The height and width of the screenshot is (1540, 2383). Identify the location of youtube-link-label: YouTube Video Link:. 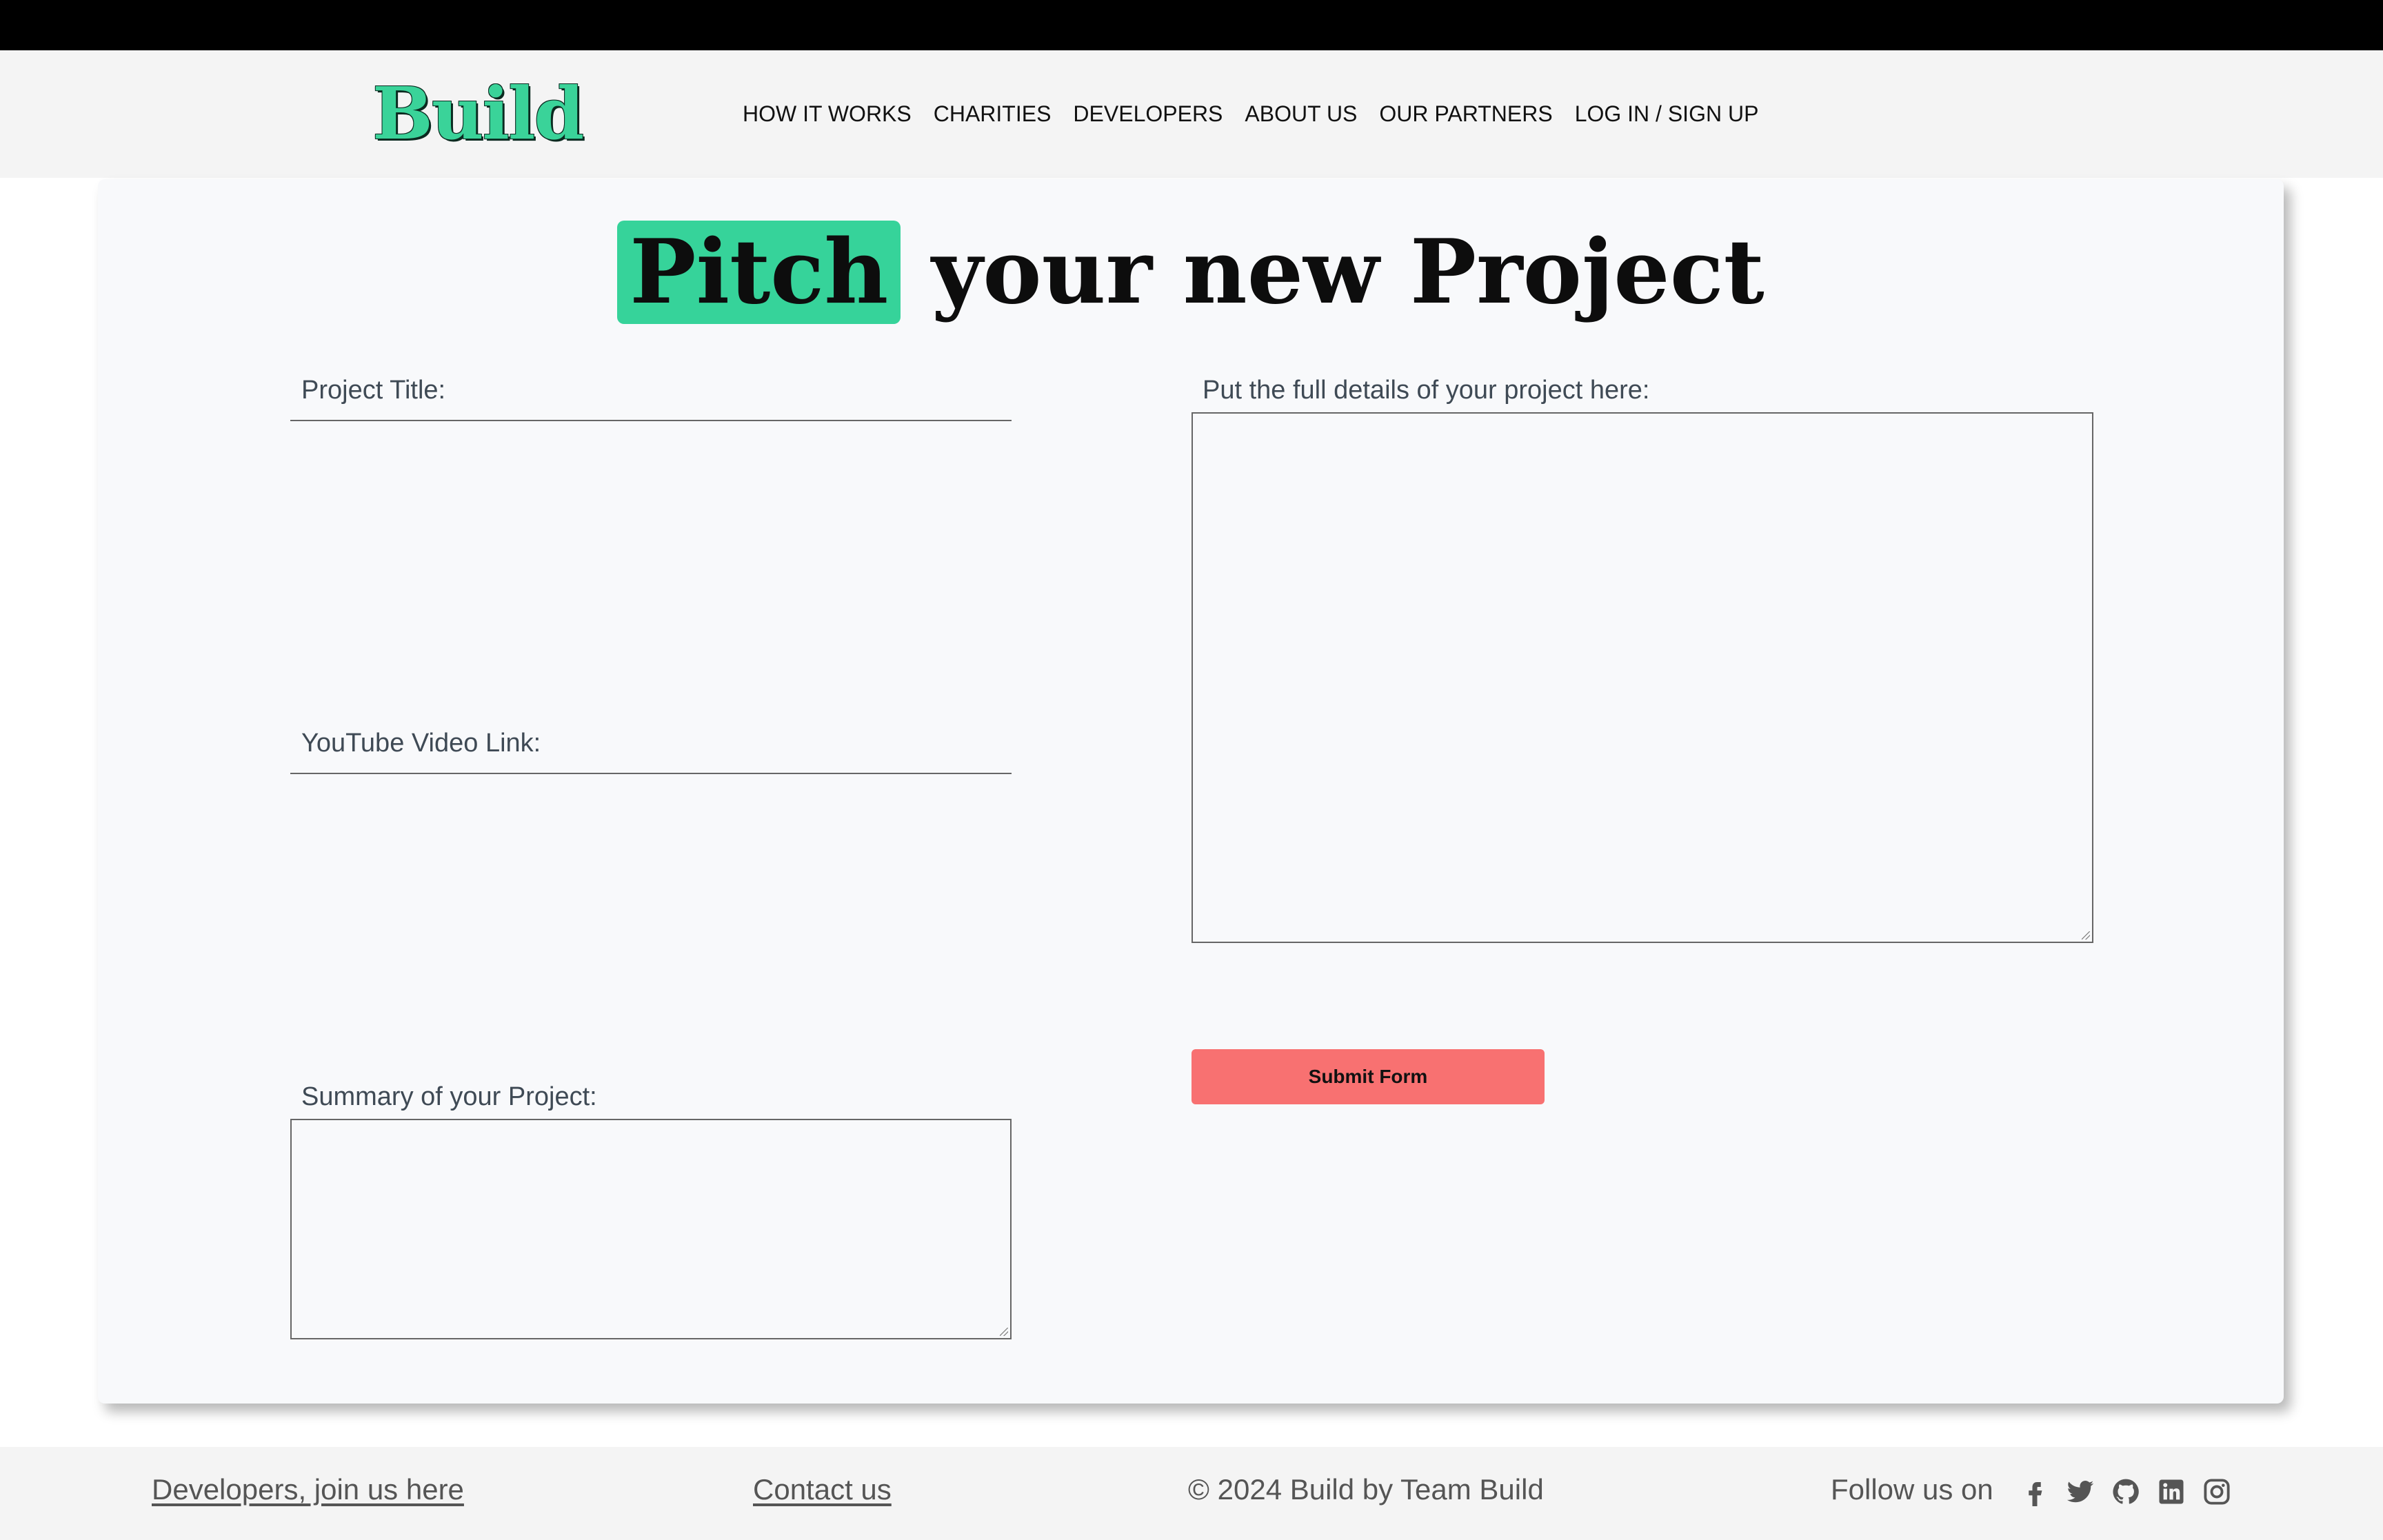
(421, 744).